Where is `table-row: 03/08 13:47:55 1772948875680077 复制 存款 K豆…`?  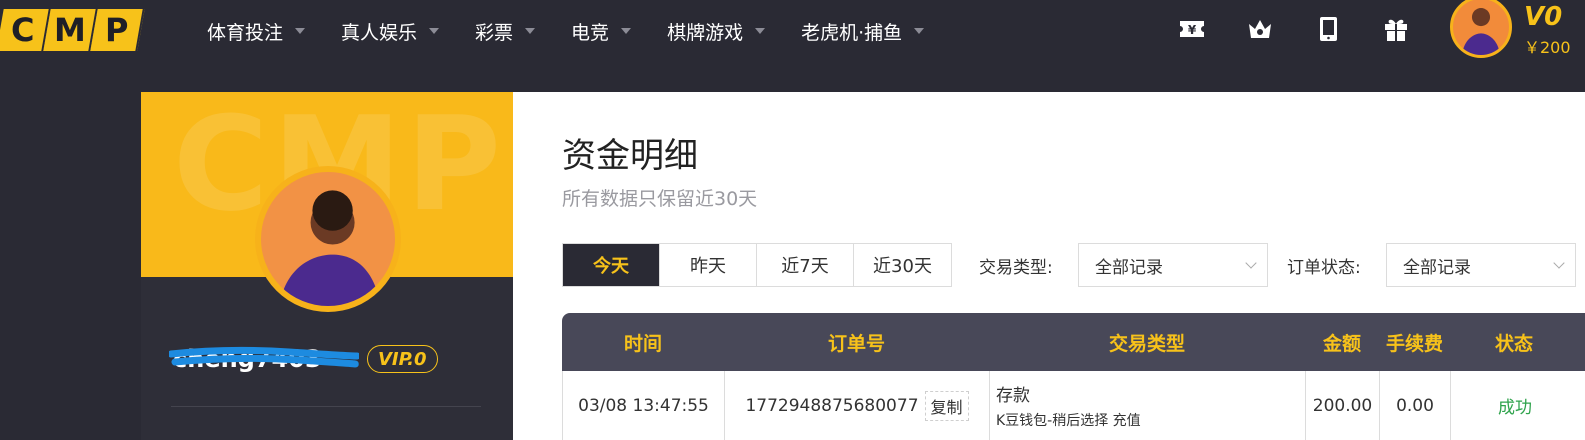 table-row: 03/08 13:47:55 1772948875680077 复制 存款 K豆… is located at coordinates (1073, 405).